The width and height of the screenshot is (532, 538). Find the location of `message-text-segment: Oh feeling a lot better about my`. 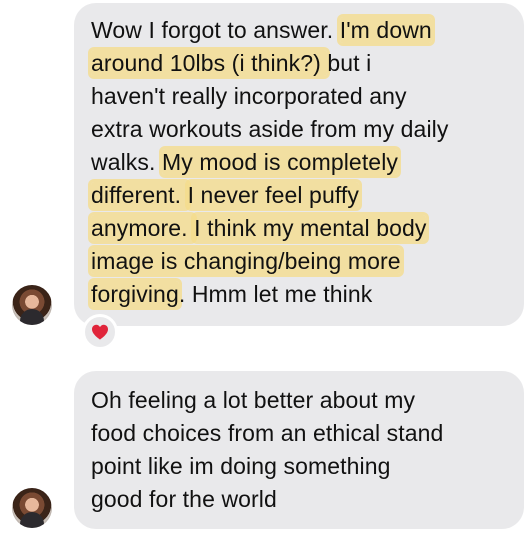

message-text-segment: Oh feeling a lot better about my is located at coordinates (253, 400).